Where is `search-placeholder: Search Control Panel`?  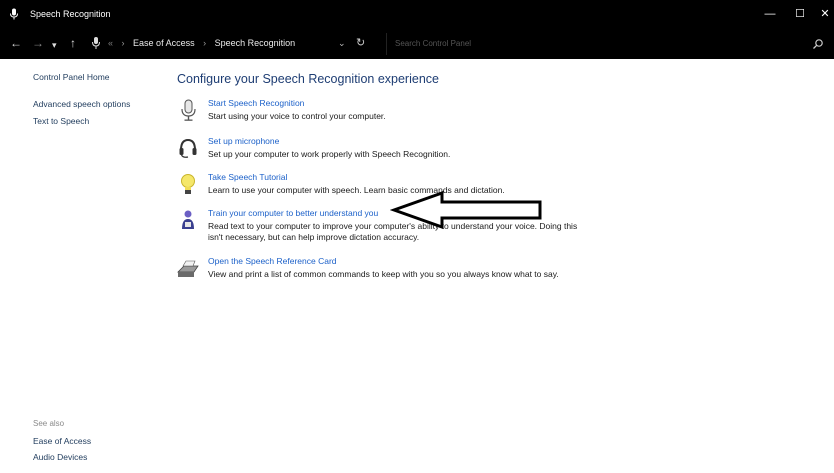
search-placeholder: Search Control Panel is located at coordinates (433, 43).